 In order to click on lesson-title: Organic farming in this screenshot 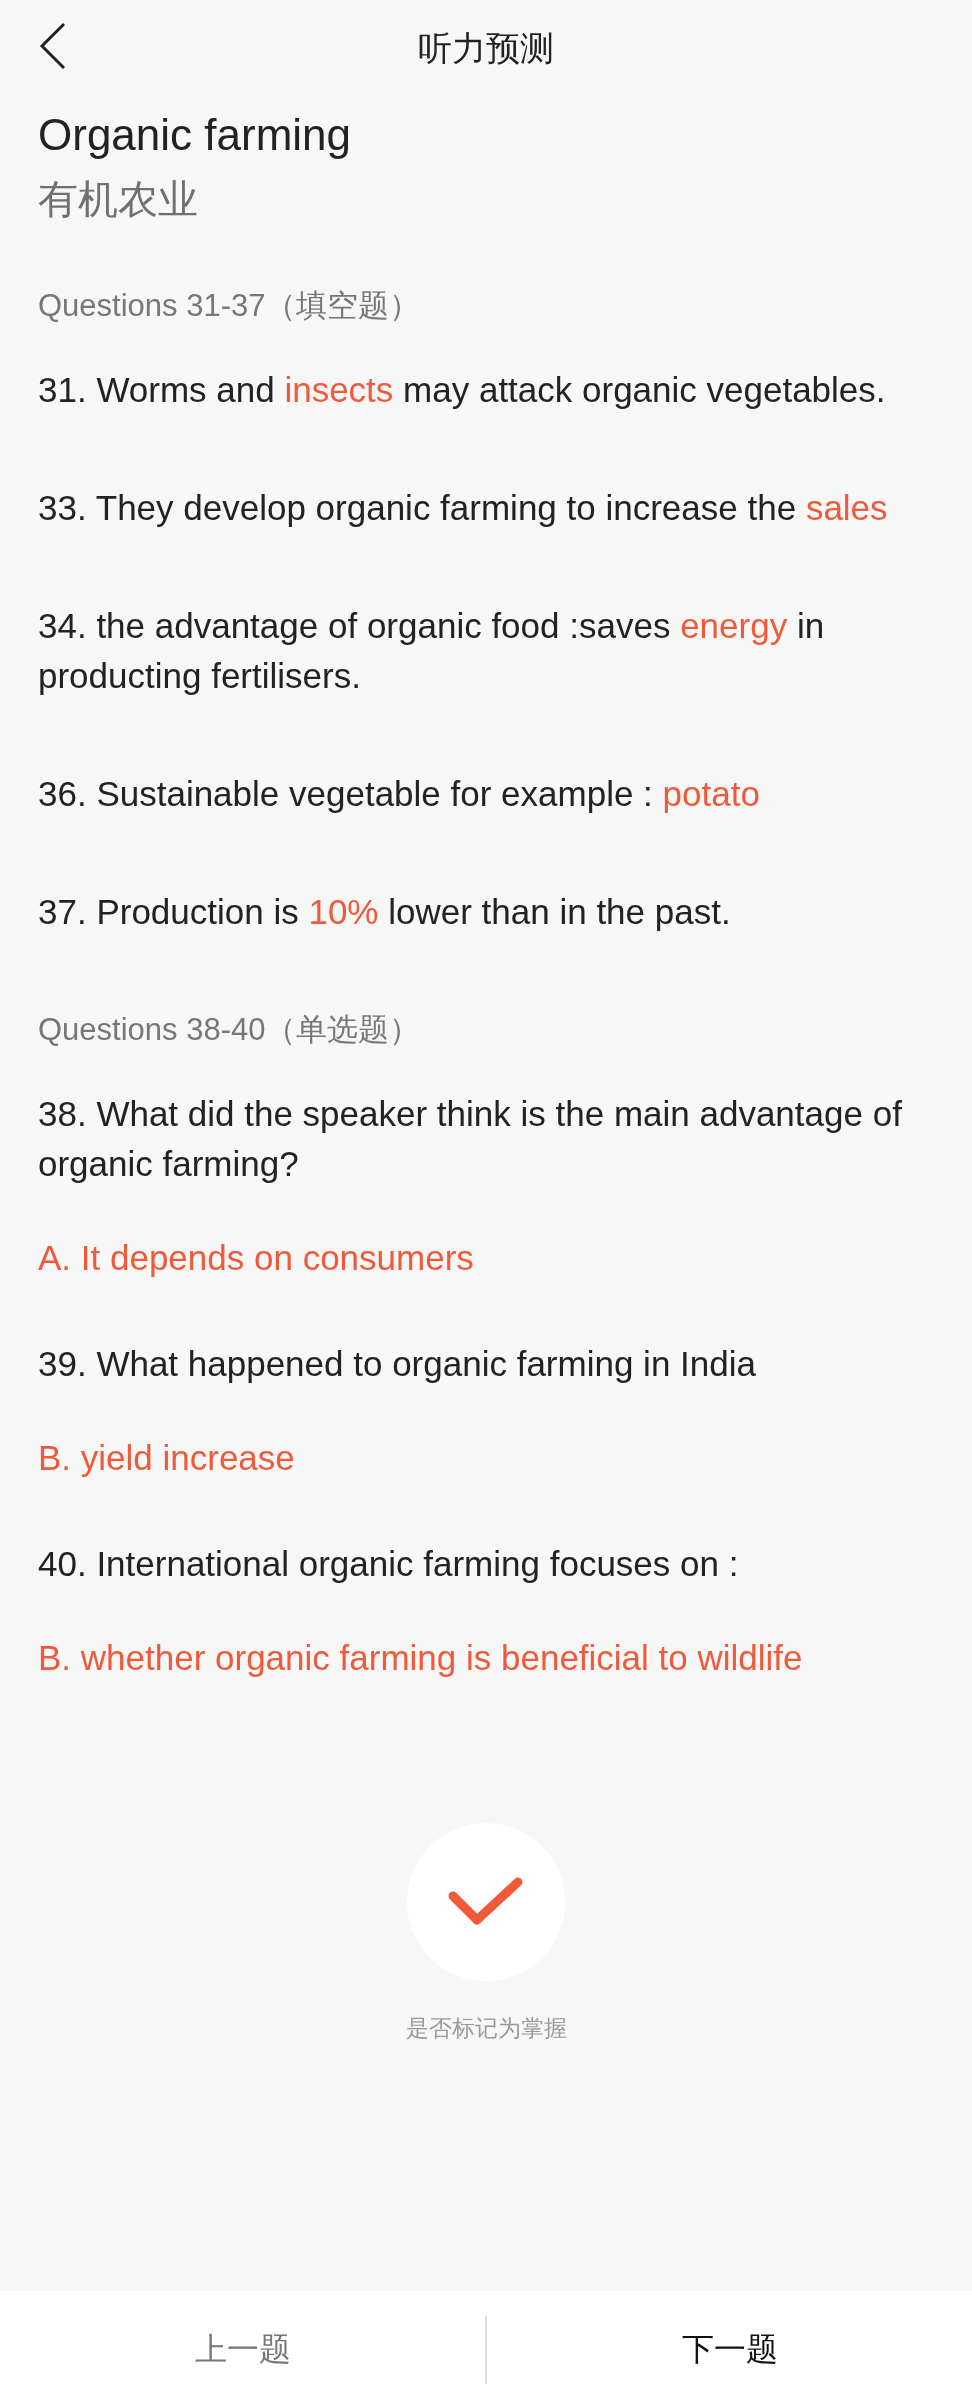, I will do `click(194, 135)`.